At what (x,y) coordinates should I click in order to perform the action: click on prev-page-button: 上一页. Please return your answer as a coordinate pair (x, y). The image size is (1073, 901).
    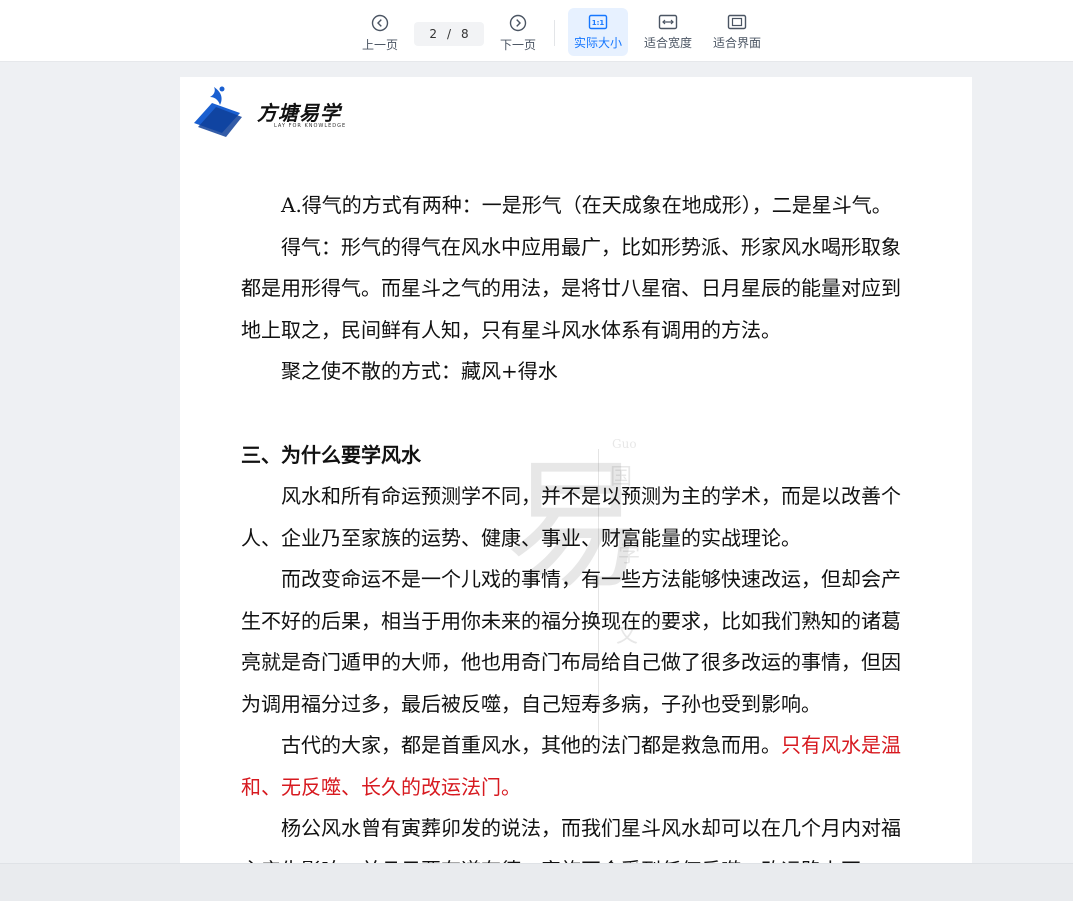
    Looking at the image, I should click on (380, 32).